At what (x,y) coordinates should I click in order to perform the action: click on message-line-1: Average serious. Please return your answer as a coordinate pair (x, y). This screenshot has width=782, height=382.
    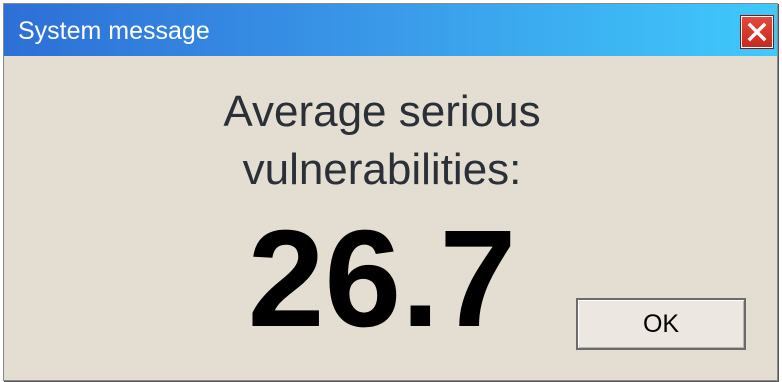
    Looking at the image, I should click on (382, 111).